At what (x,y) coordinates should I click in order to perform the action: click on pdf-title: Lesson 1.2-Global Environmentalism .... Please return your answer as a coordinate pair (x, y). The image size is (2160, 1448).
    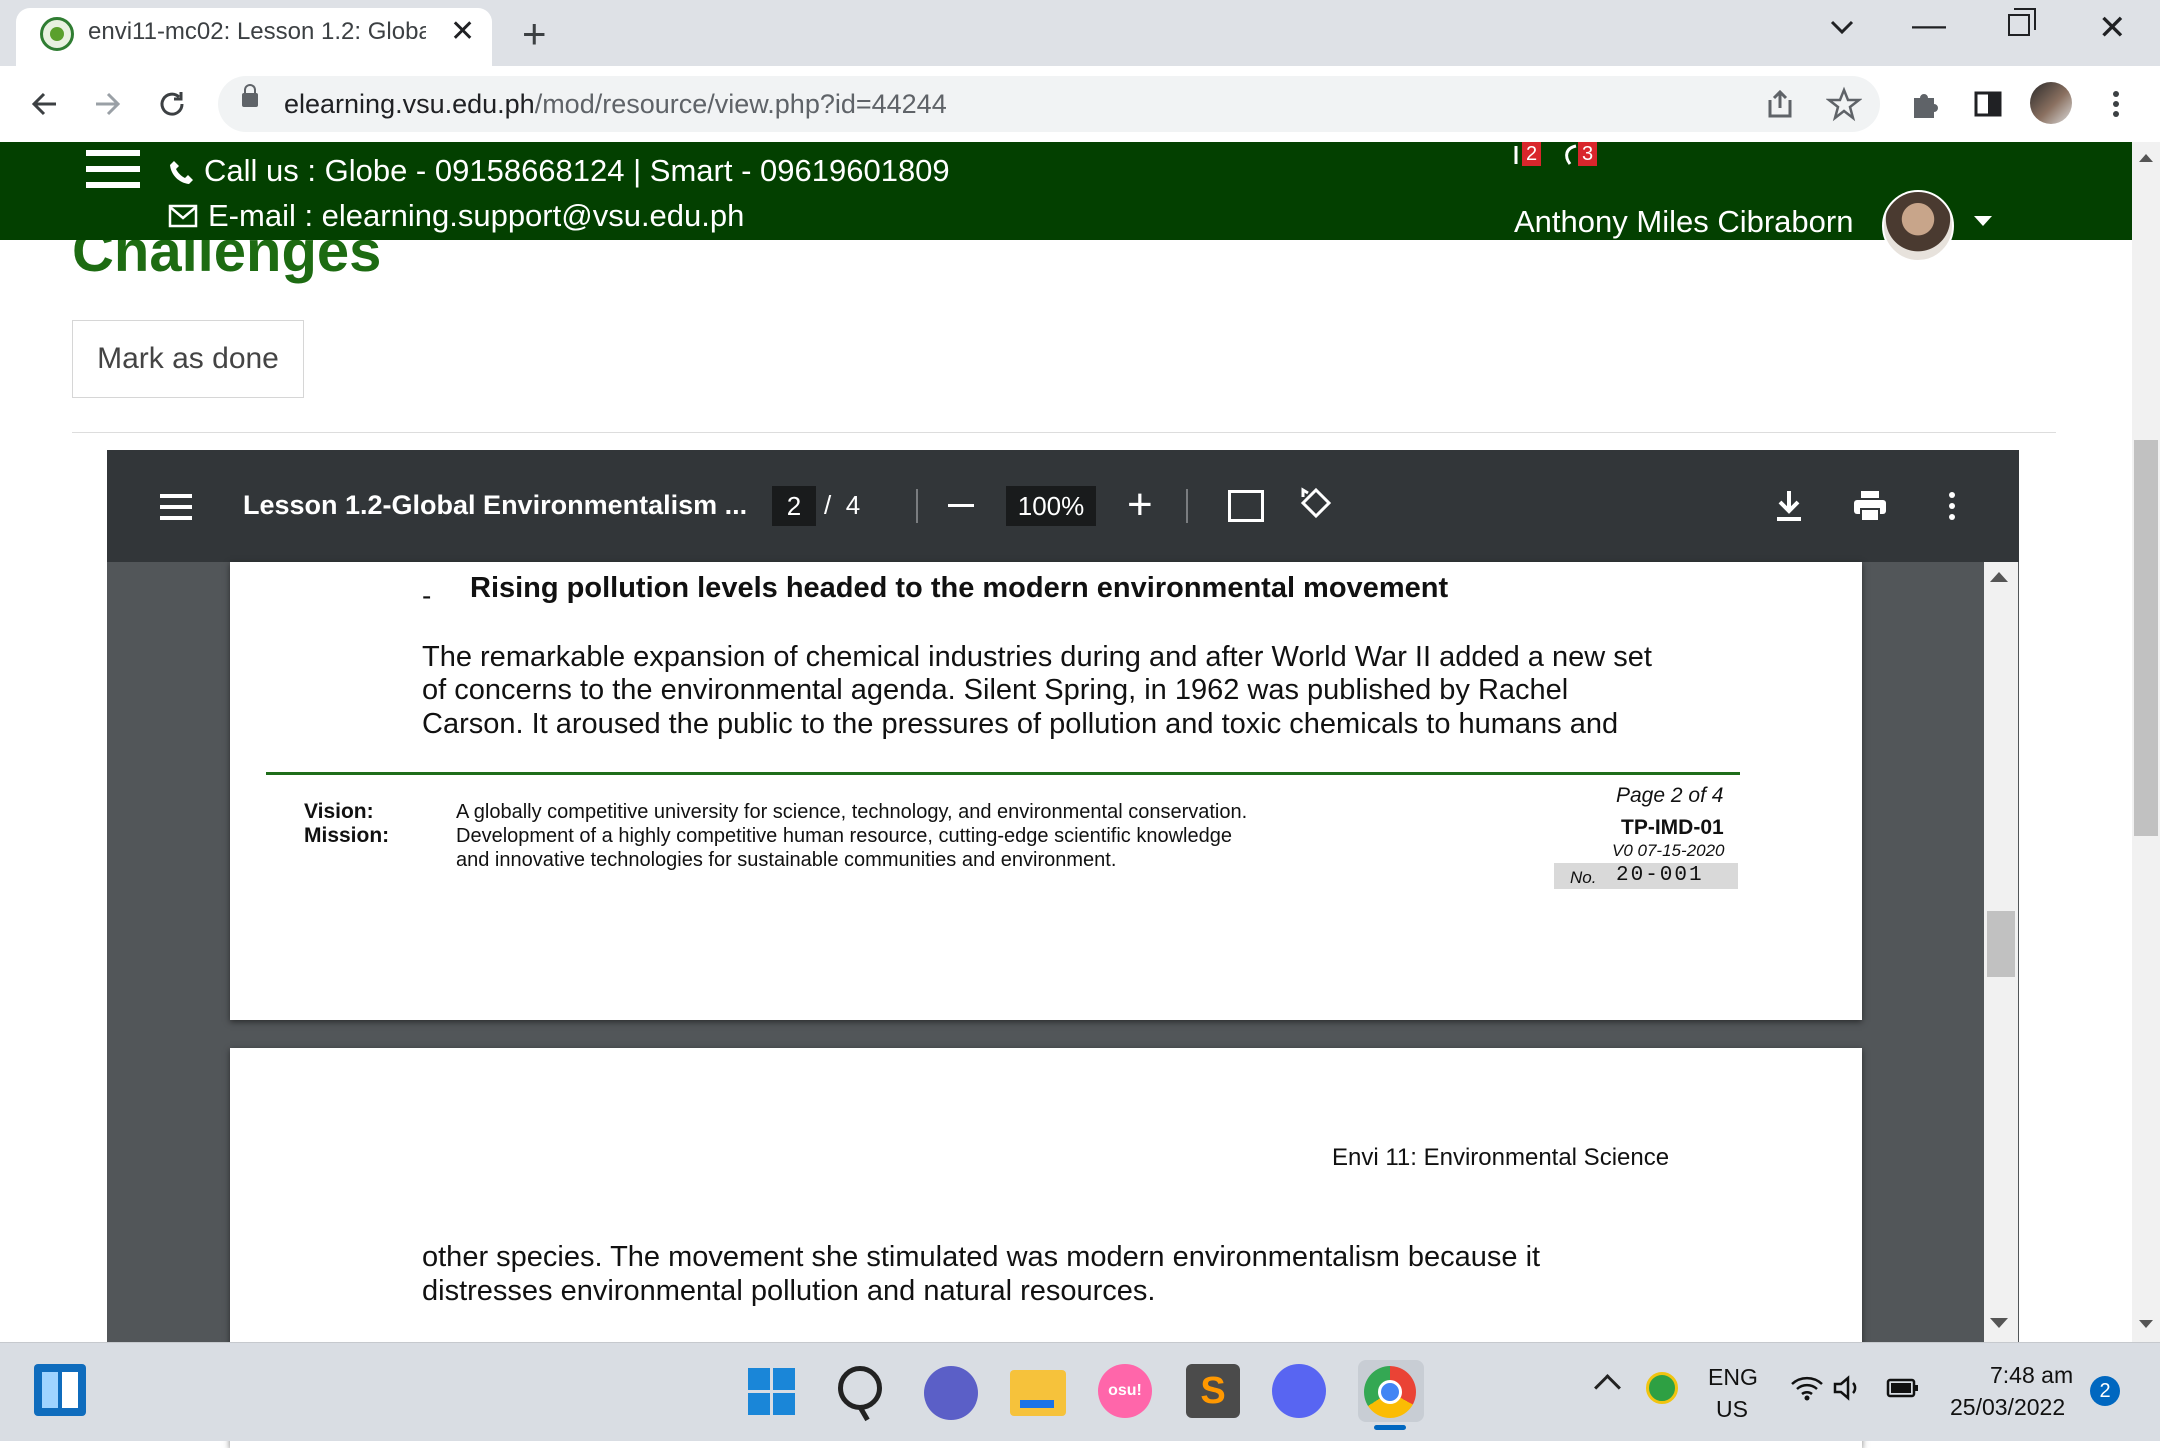
    Looking at the image, I should click on (495, 505).